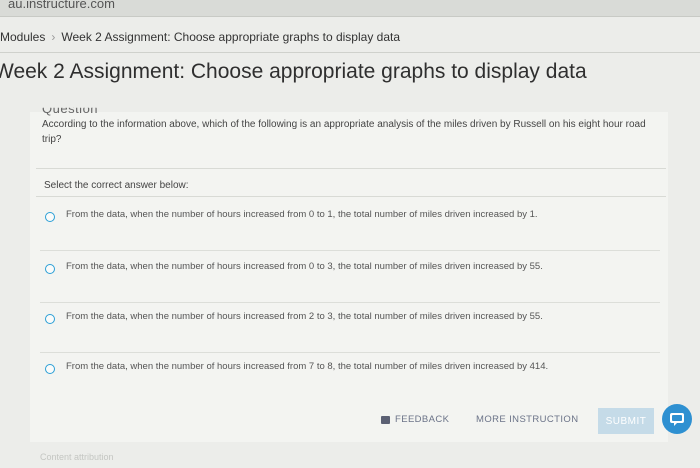 The height and width of the screenshot is (468, 700). I want to click on section-label: Question, so click(70, 108).